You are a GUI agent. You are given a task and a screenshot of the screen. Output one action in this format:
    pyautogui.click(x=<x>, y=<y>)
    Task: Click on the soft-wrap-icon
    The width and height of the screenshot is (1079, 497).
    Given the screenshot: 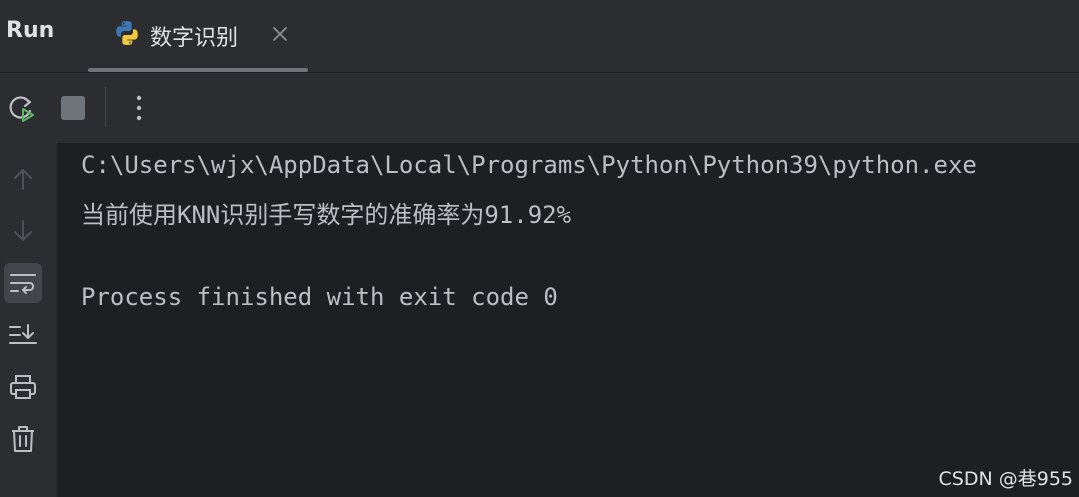 What is the action you would take?
    pyautogui.click(x=23, y=284)
    